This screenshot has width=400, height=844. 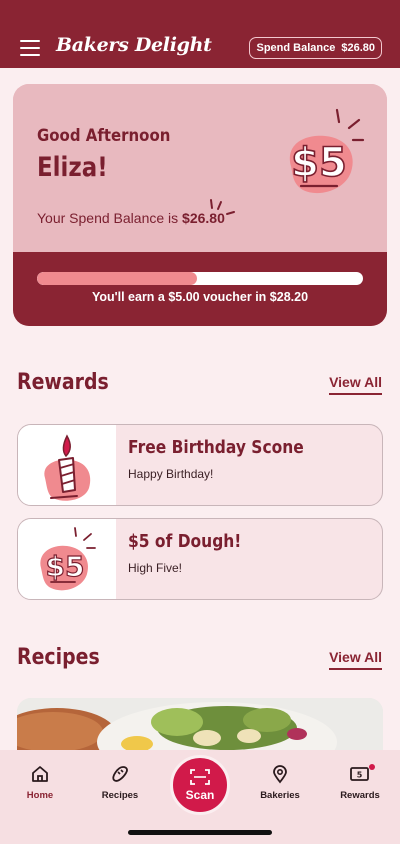 I want to click on top-bar: Bakers Delight Spend Balance $26.80, so click(x=200, y=34).